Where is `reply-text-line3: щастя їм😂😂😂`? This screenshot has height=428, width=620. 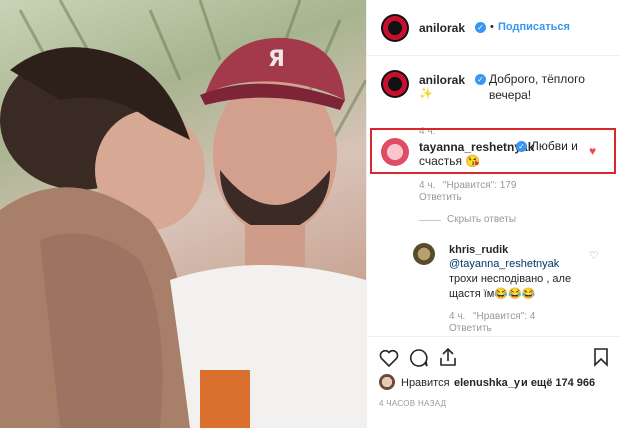
reply-text-line3: щастя їм😂😂😂 is located at coordinates (492, 294).